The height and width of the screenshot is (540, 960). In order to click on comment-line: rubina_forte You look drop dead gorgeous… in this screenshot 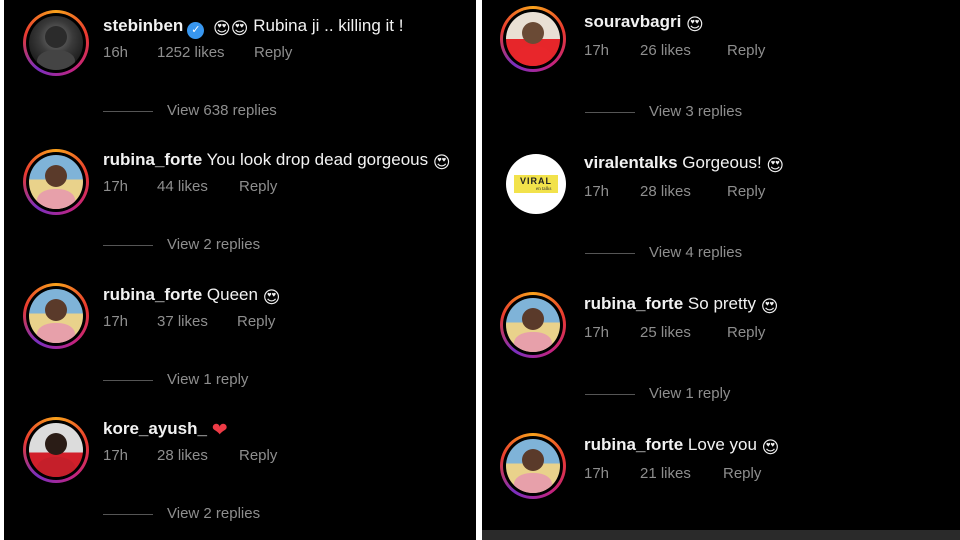, I will do `click(277, 161)`.